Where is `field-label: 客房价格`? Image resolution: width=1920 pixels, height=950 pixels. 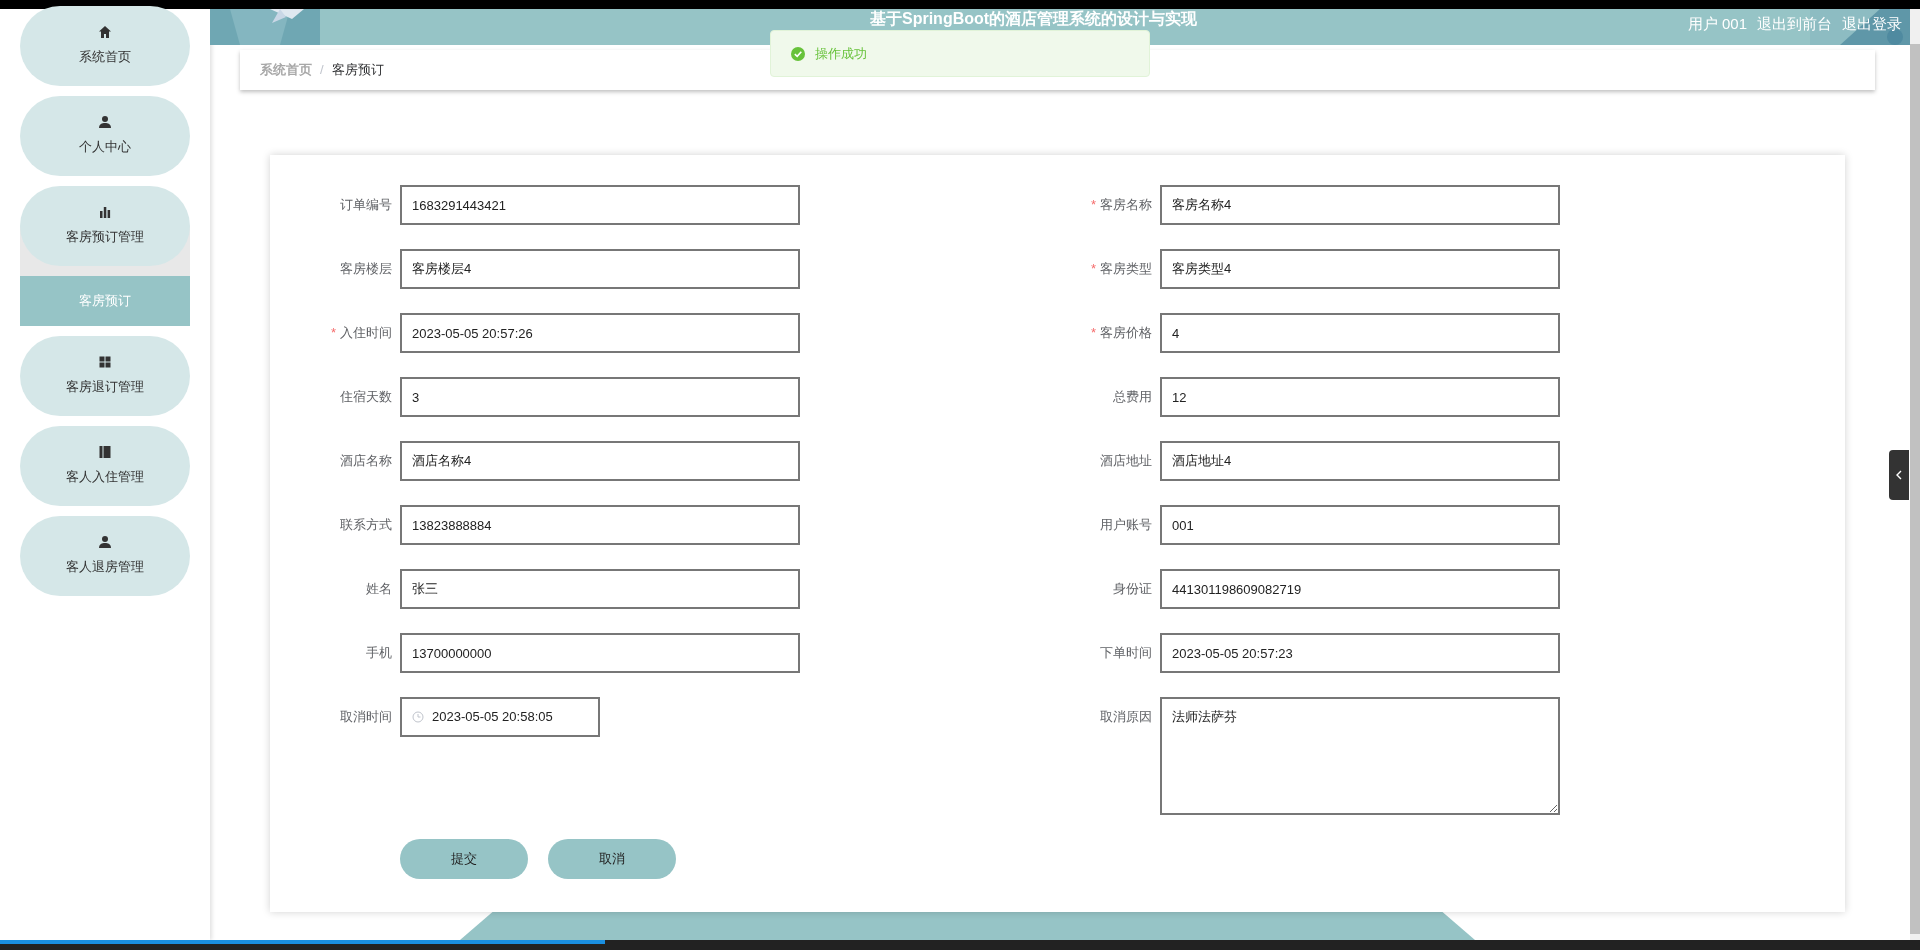 field-label: 客房价格 is located at coordinates (1126, 333).